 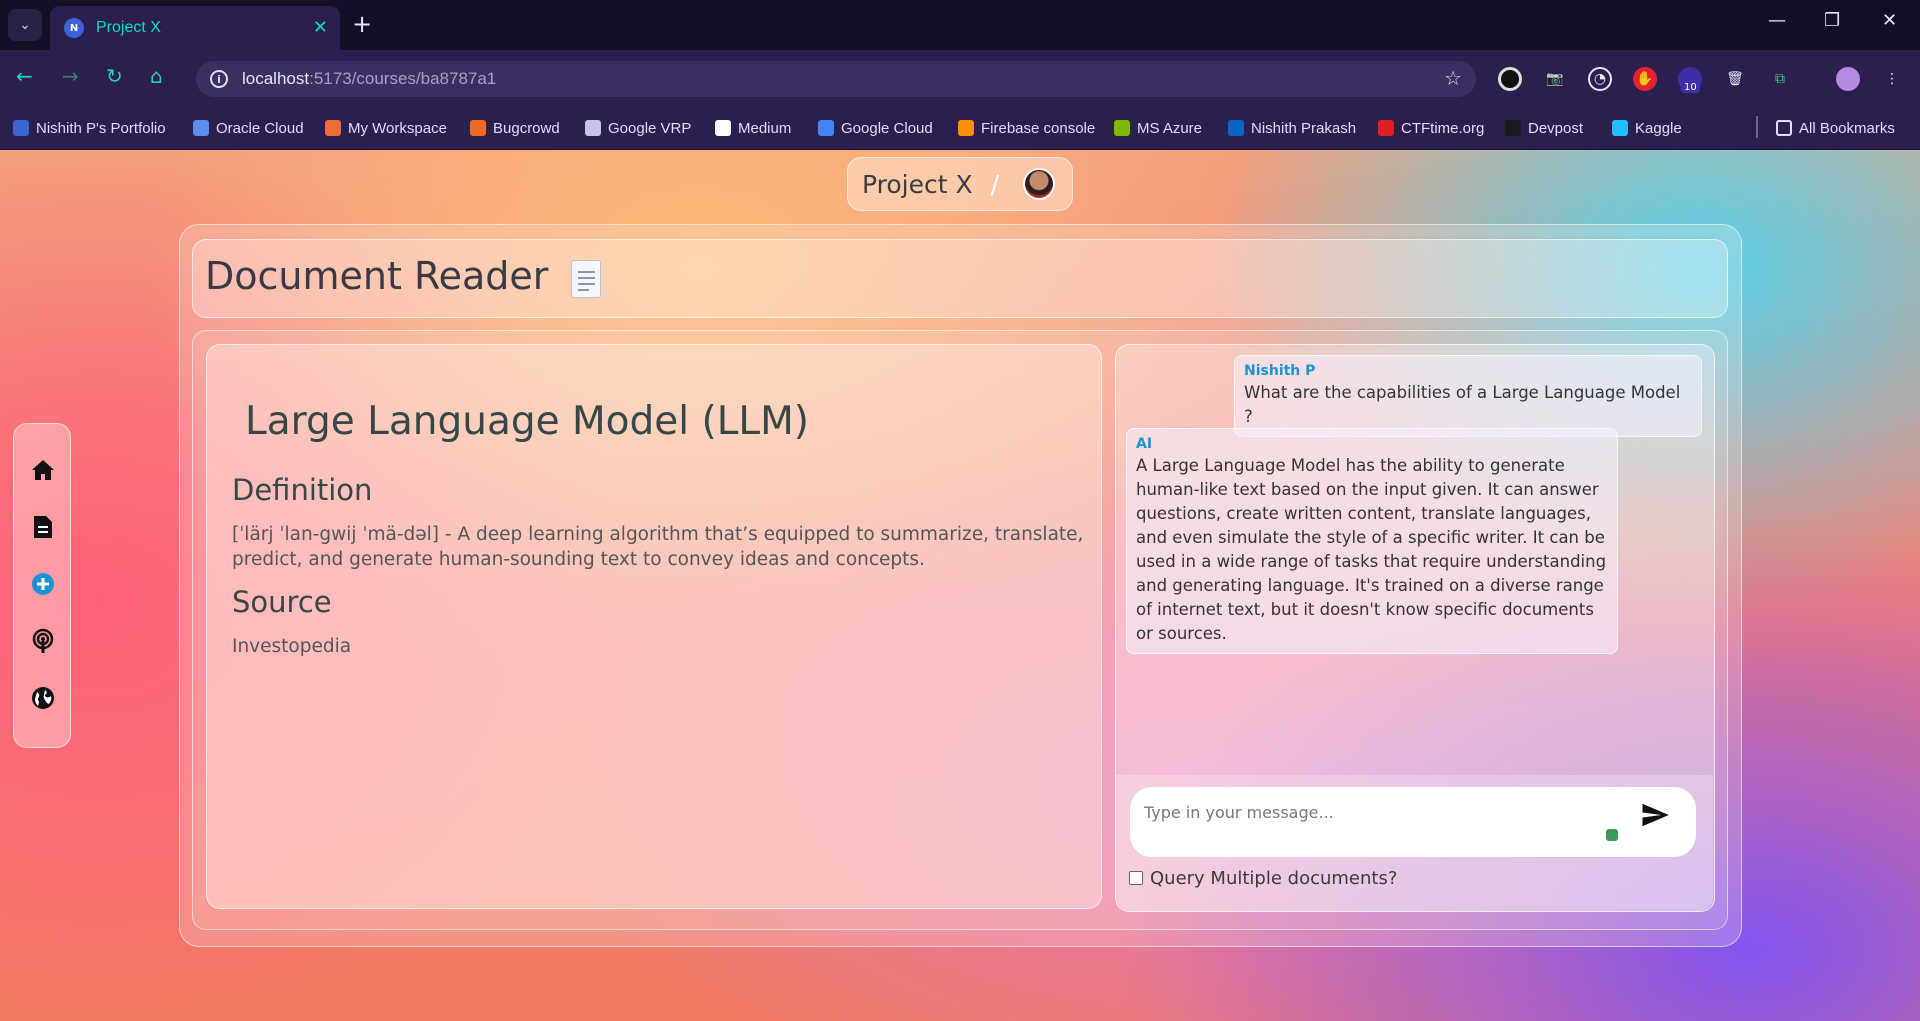 What do you see at coordinates (1735, 79) in the screenshot?
I see `trash-icon: 🗑` at bounding box center [1735, 79].